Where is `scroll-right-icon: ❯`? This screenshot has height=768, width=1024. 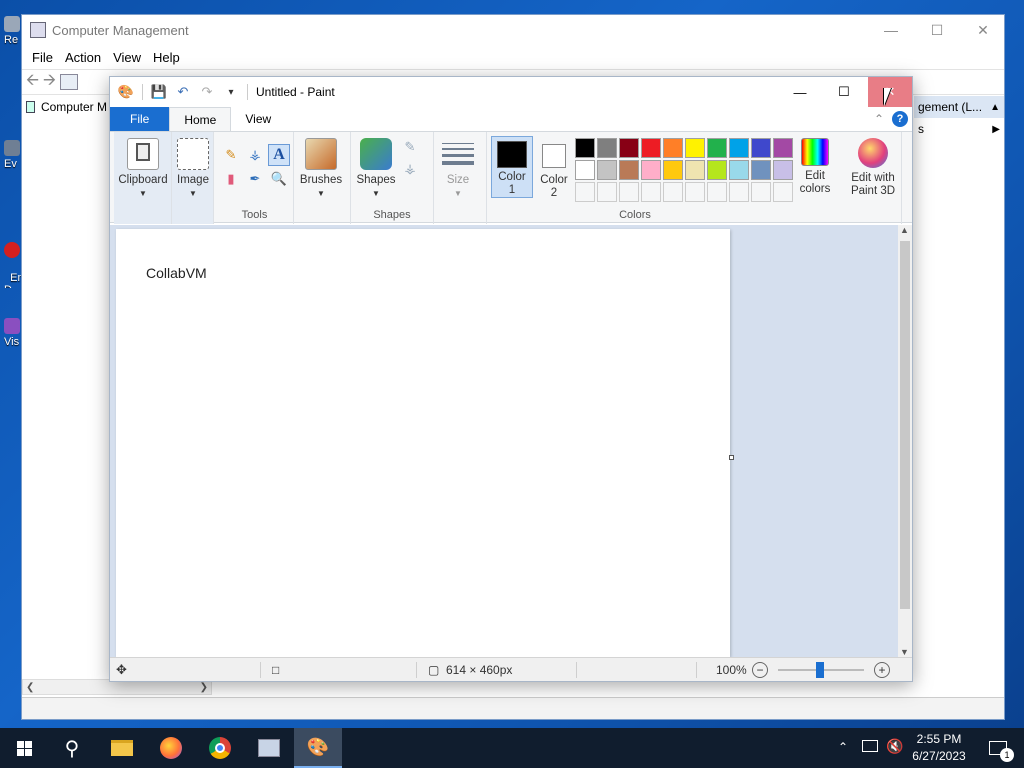
scroll-right-icon: ❯ is located at coordinates (204, 687).